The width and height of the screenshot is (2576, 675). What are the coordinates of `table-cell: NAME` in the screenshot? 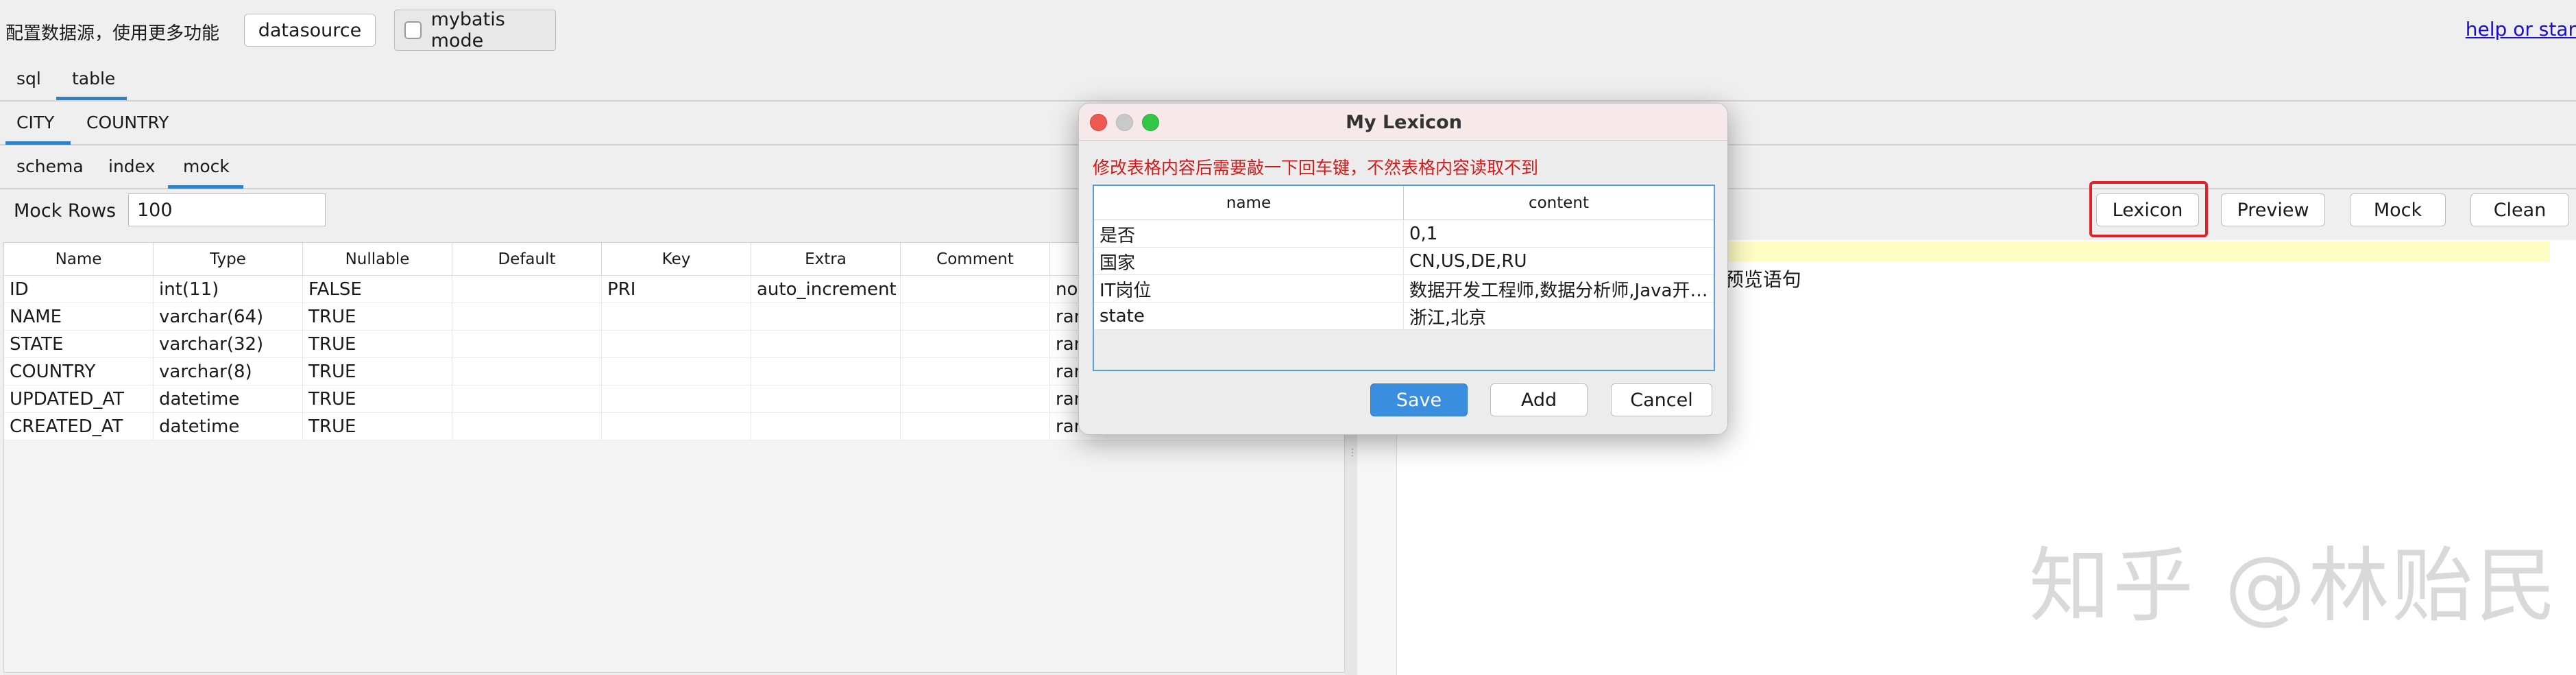 It's located at (79, 317).